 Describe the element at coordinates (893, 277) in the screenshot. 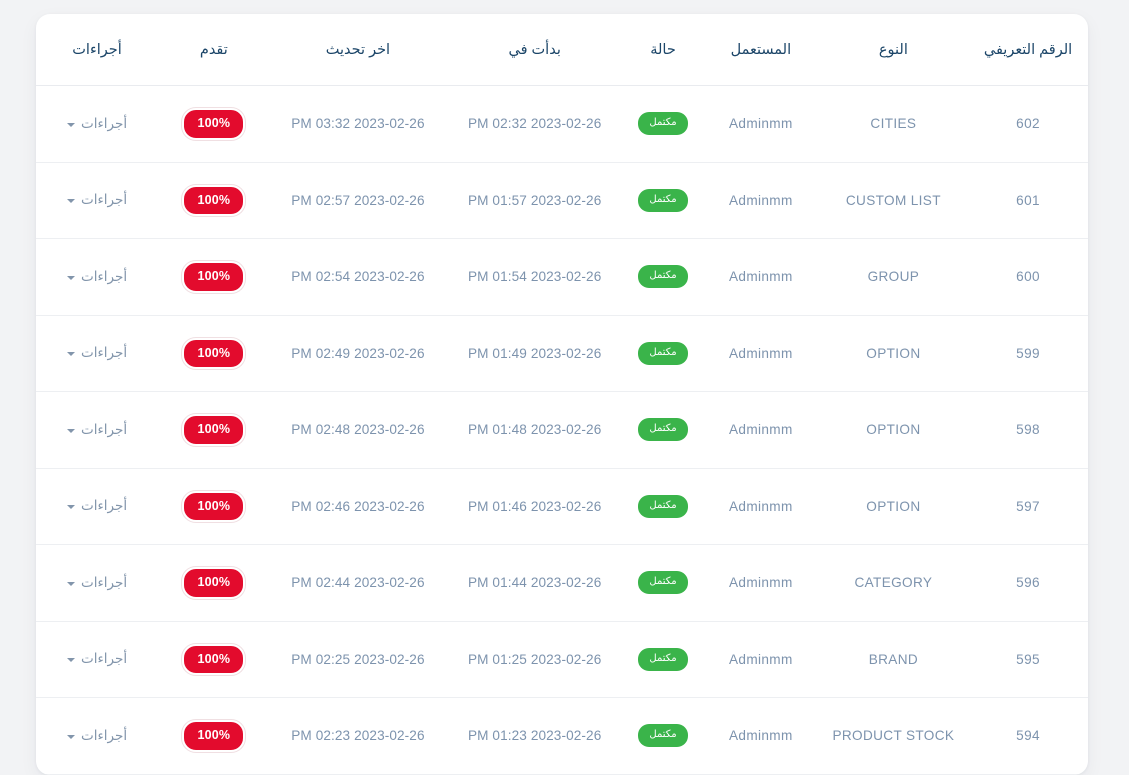

I see `cell-type: GROUP` at that location.